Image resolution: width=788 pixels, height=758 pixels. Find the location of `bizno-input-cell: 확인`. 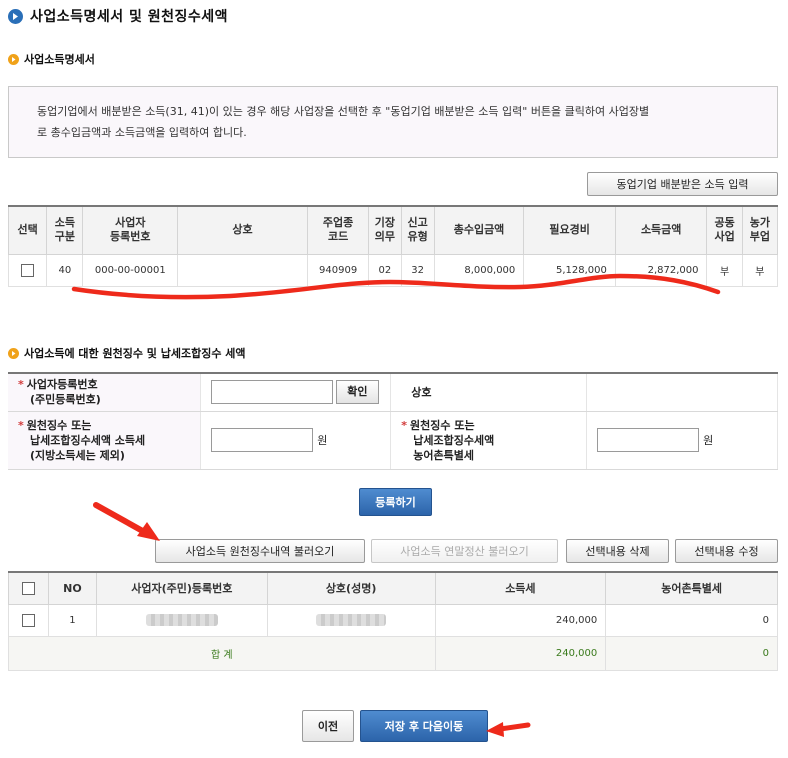

bizno-input-cell: 확인 is located at coordinates (296, 392).